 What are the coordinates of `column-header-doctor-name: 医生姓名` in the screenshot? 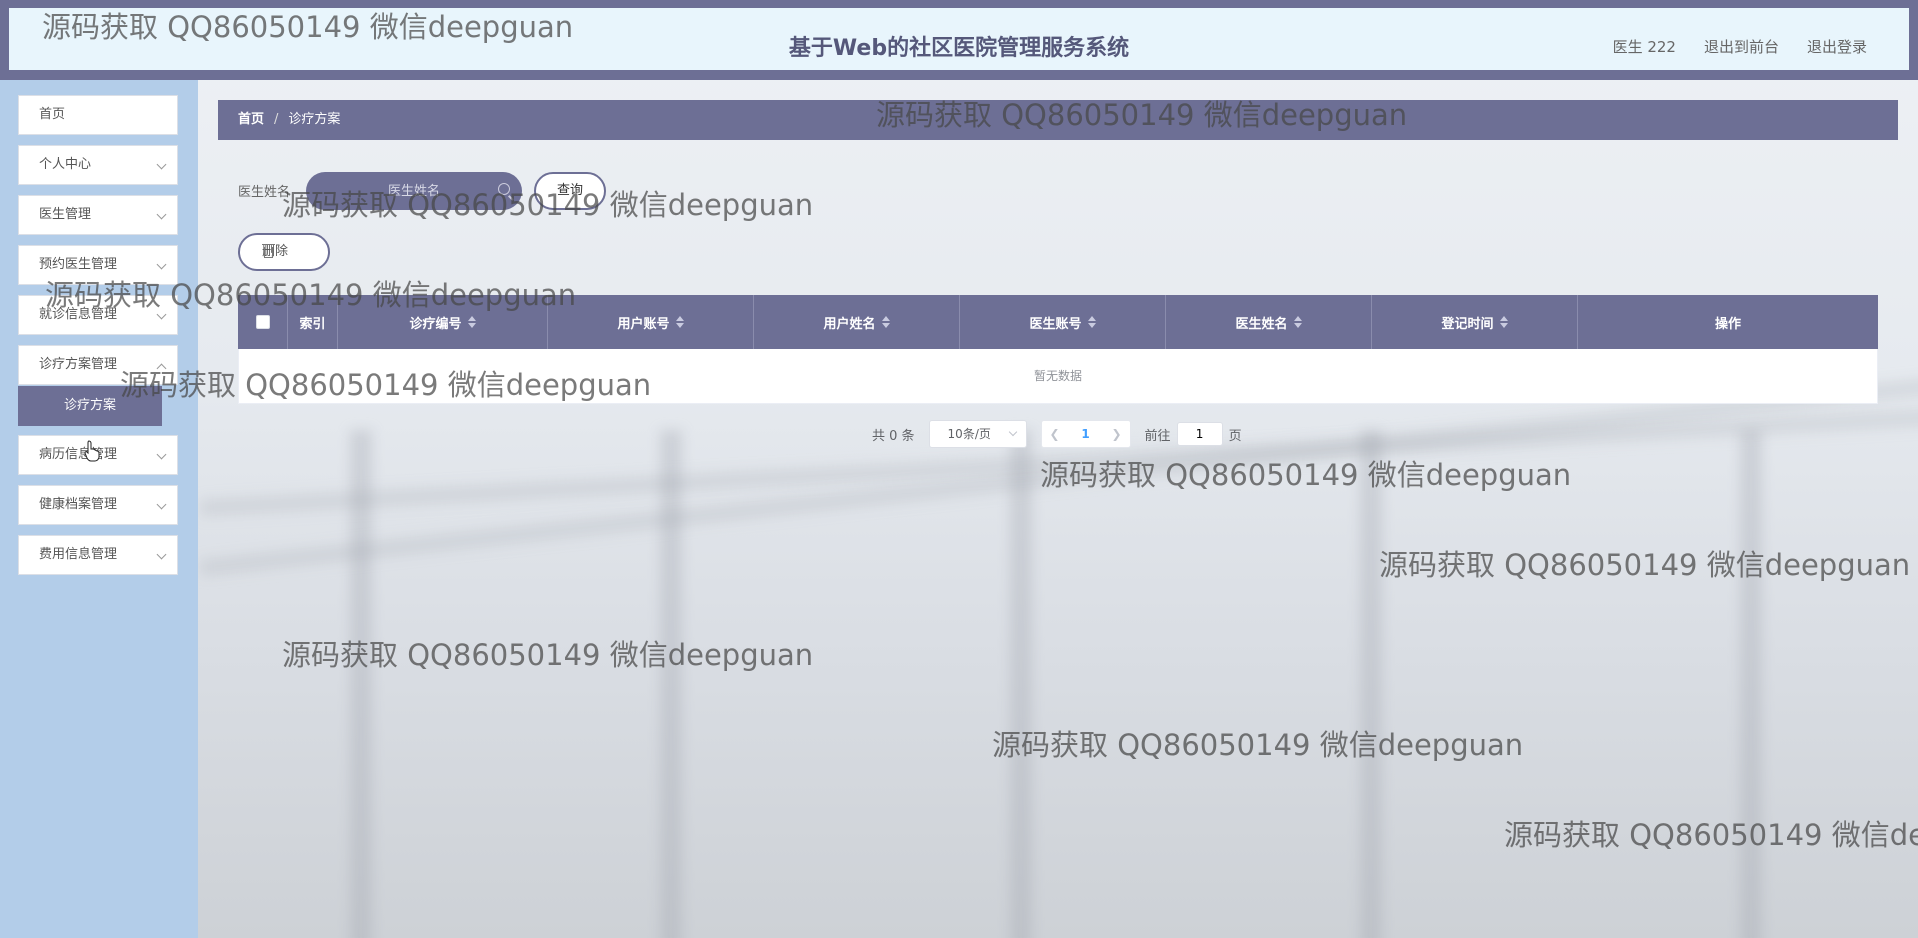 It's located at (1269, 322).